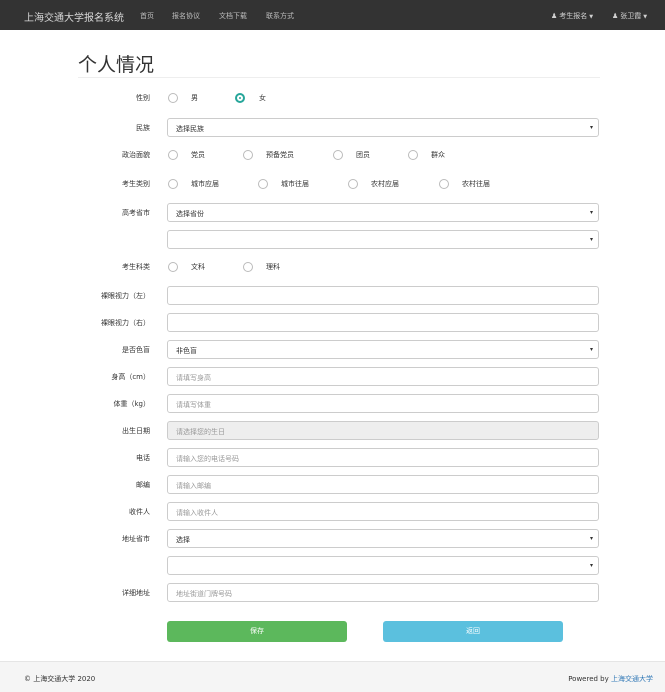  What do you see at coordinates (132, 404) in the screenshot?
I see `weight-label: 体重（kg）` at bounding box center [132, 404].